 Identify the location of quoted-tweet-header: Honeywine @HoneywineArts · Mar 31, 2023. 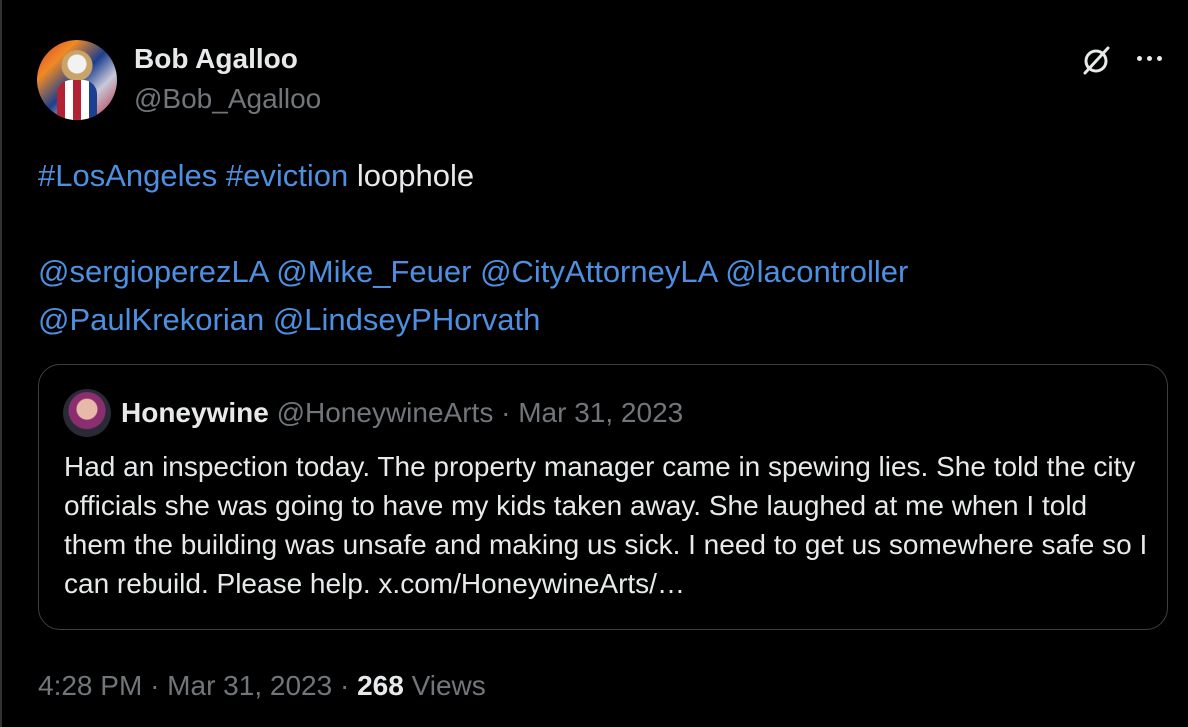
(402, 413).